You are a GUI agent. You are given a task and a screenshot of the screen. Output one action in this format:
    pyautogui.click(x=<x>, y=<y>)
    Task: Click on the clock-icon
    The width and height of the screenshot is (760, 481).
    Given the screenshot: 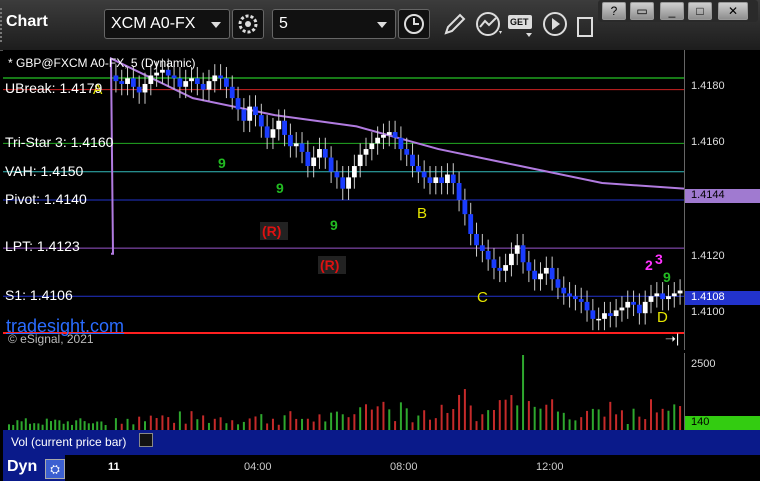 What is the action you would take?
    pyautogui.click(x=414, y=24)
    